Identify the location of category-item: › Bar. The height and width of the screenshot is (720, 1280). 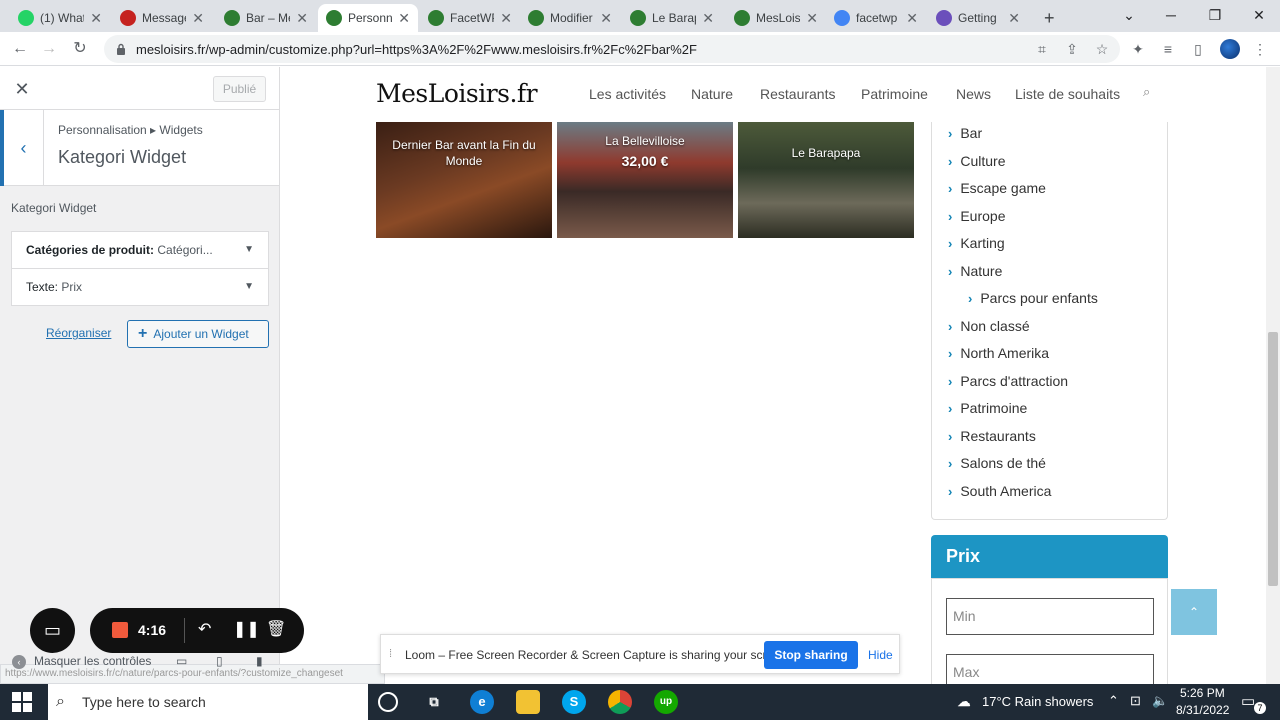
(965, 133).